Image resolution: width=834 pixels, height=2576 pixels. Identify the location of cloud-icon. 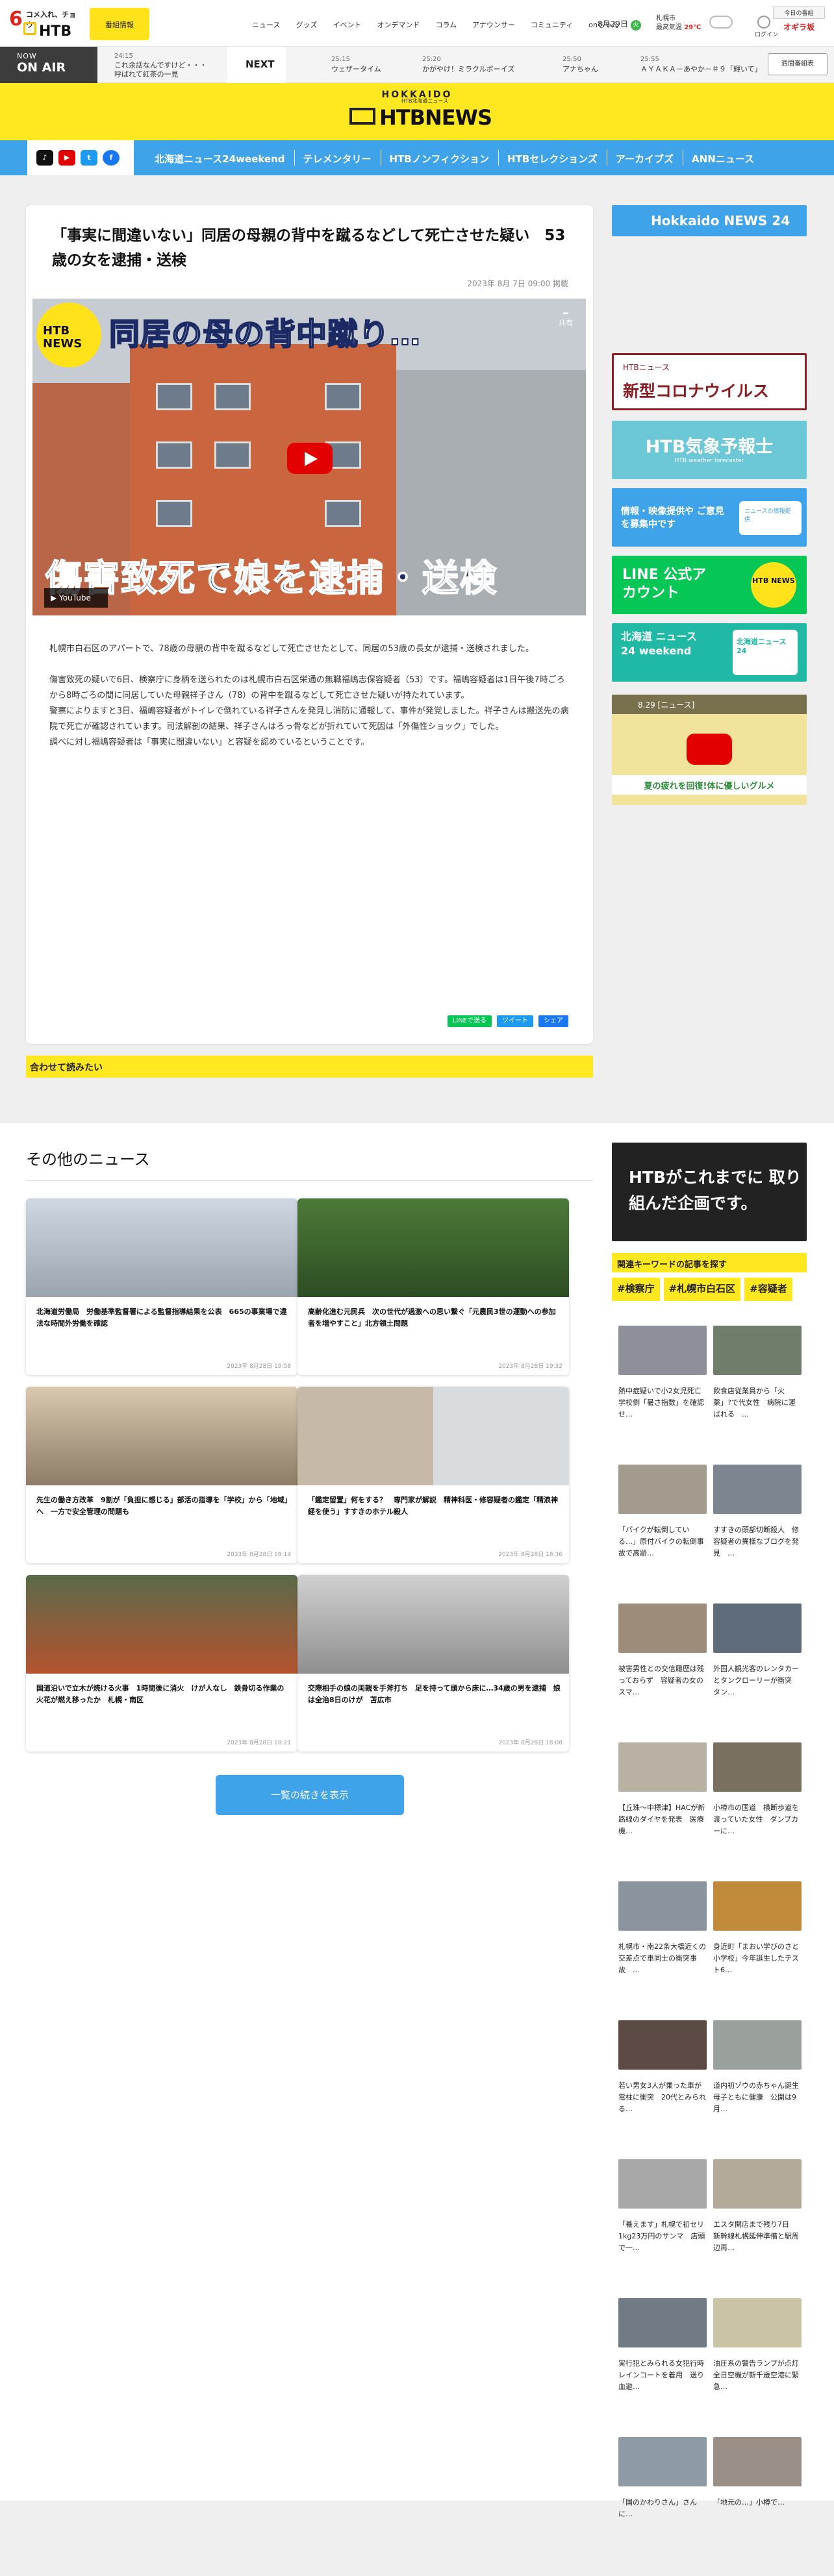
(721, 22).